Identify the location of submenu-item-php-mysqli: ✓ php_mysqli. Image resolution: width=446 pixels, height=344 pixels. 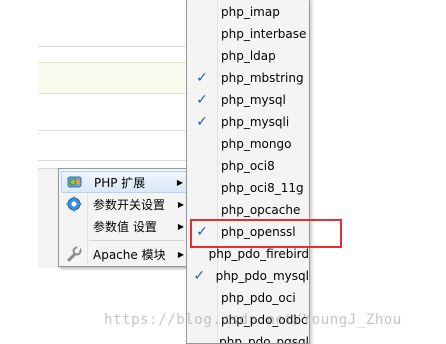
(248, 122).